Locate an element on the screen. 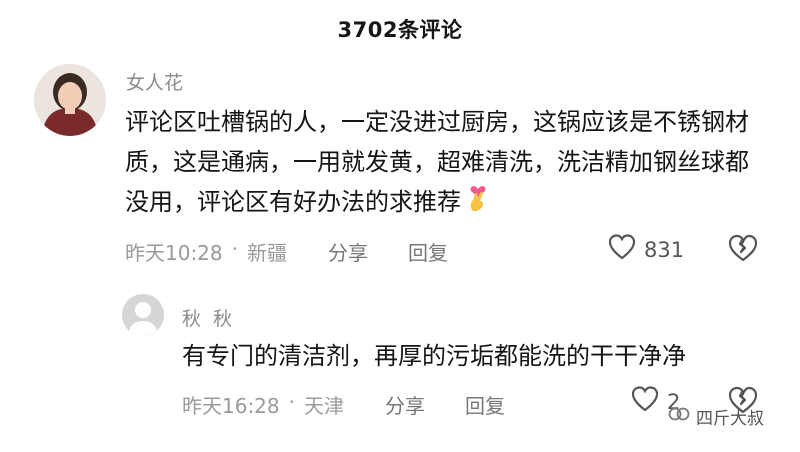  reply-time: 昨天16:28 is located at coordinates (231, 406).